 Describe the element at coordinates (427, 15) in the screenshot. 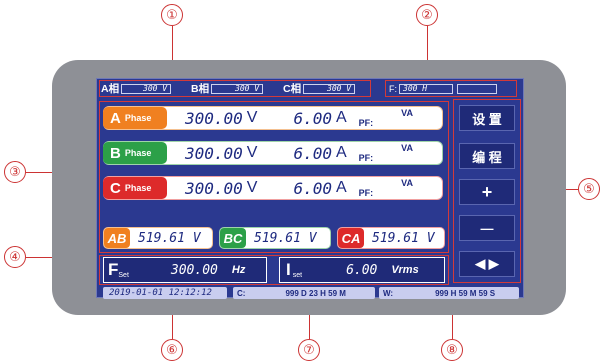

I see `callout-2: ②` at that location.